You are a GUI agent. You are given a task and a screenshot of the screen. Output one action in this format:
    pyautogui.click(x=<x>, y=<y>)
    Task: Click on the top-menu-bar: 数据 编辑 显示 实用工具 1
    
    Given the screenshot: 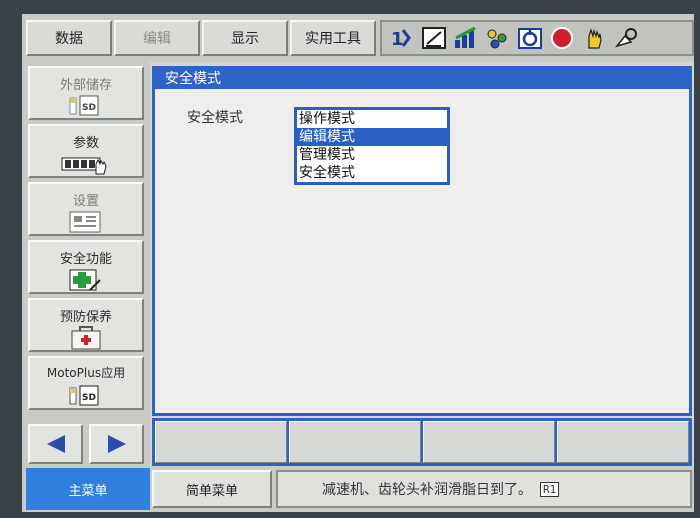 What is the action you would take?
    pyautogui.click(x=358, y=38)
    